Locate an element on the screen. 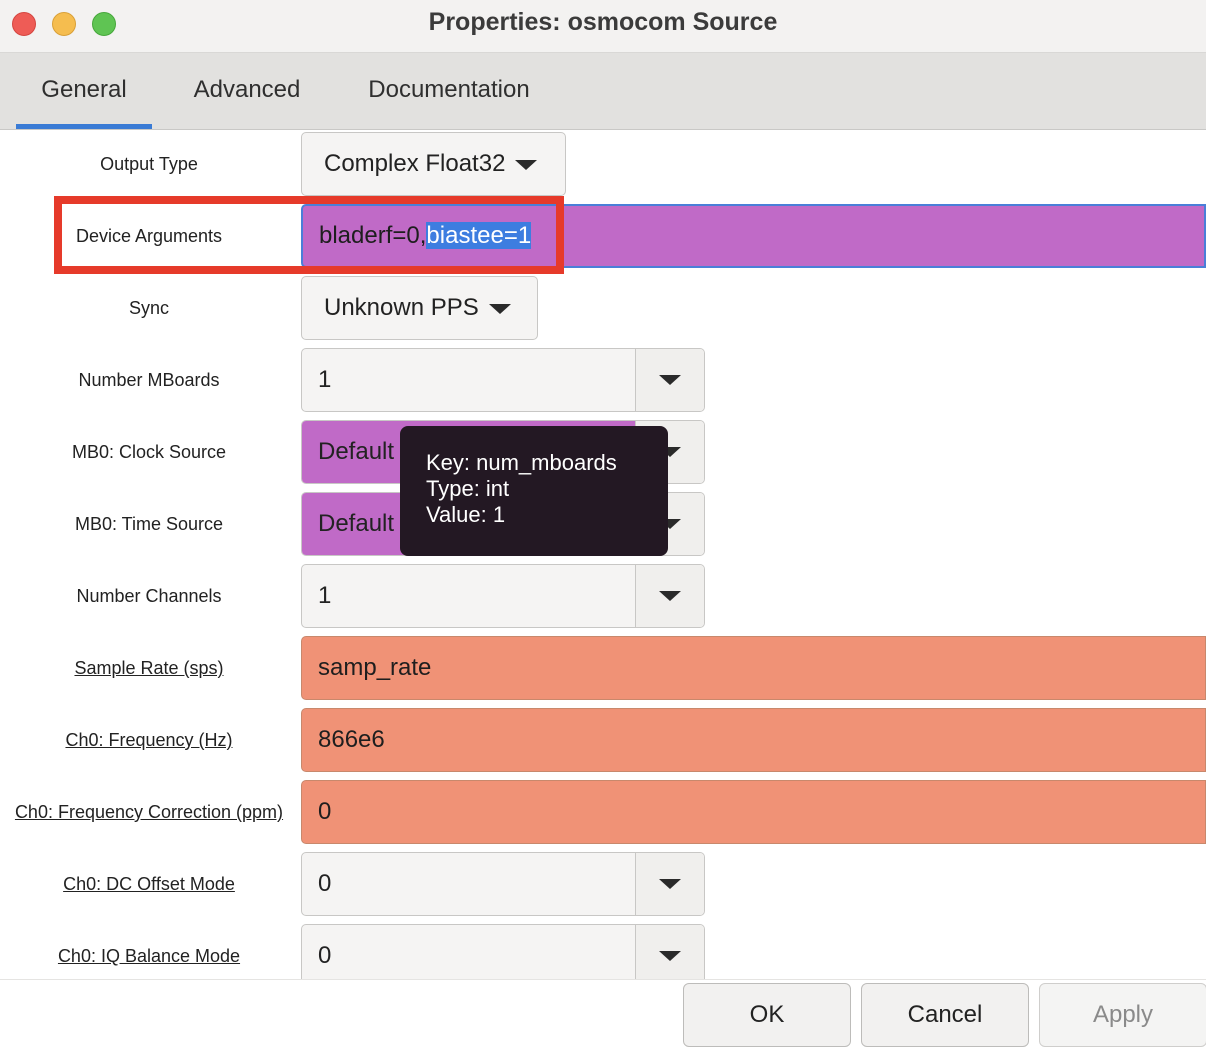 The image size is (1206, 1051). sync-dropdown: Unknown PPS is located at coordinates (419, 308).